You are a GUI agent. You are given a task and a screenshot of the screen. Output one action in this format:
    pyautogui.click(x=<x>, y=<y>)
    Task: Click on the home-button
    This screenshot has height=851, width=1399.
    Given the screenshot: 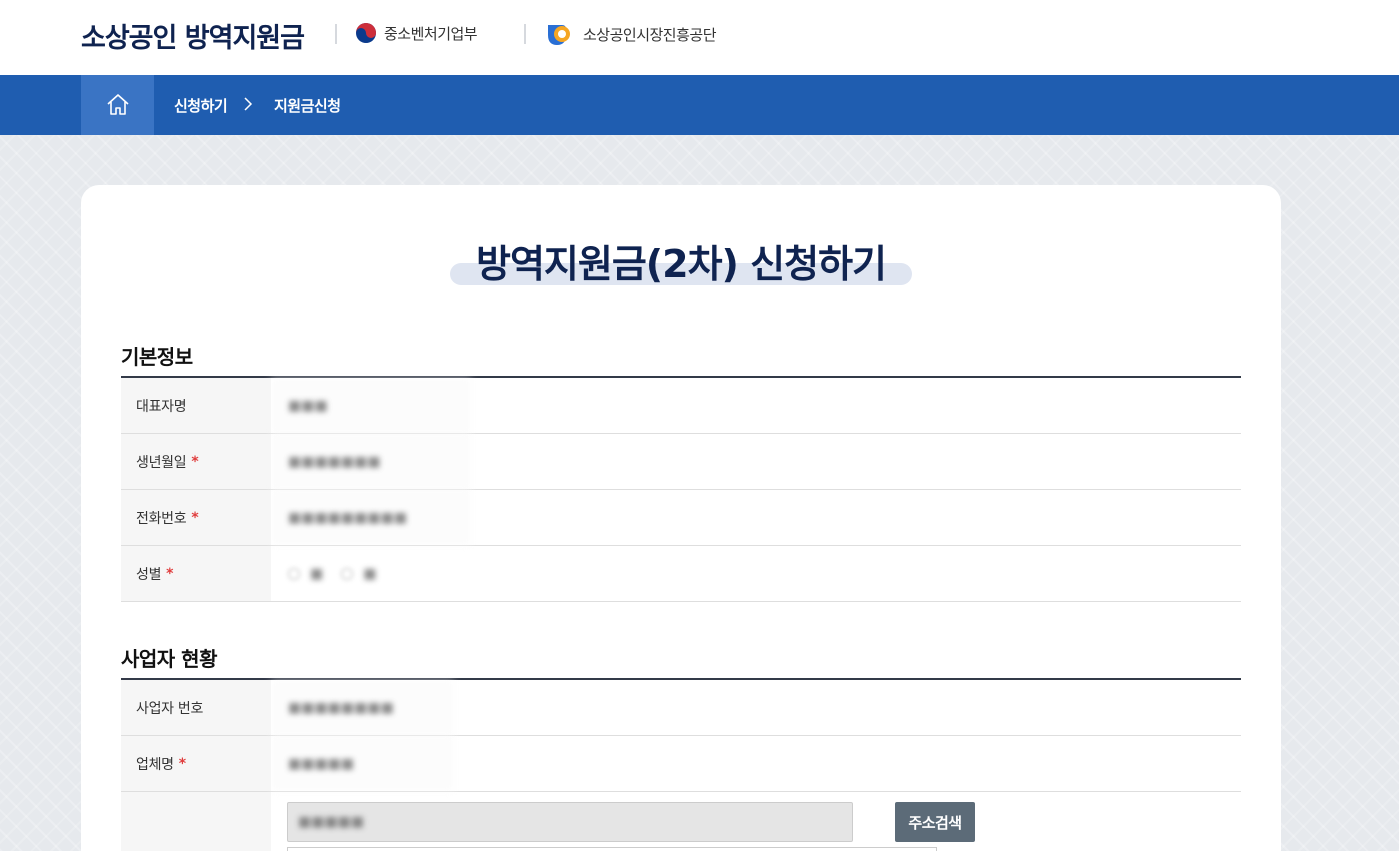 What is the action you would take?
    pyautogui.click(x=117, y=105)
    